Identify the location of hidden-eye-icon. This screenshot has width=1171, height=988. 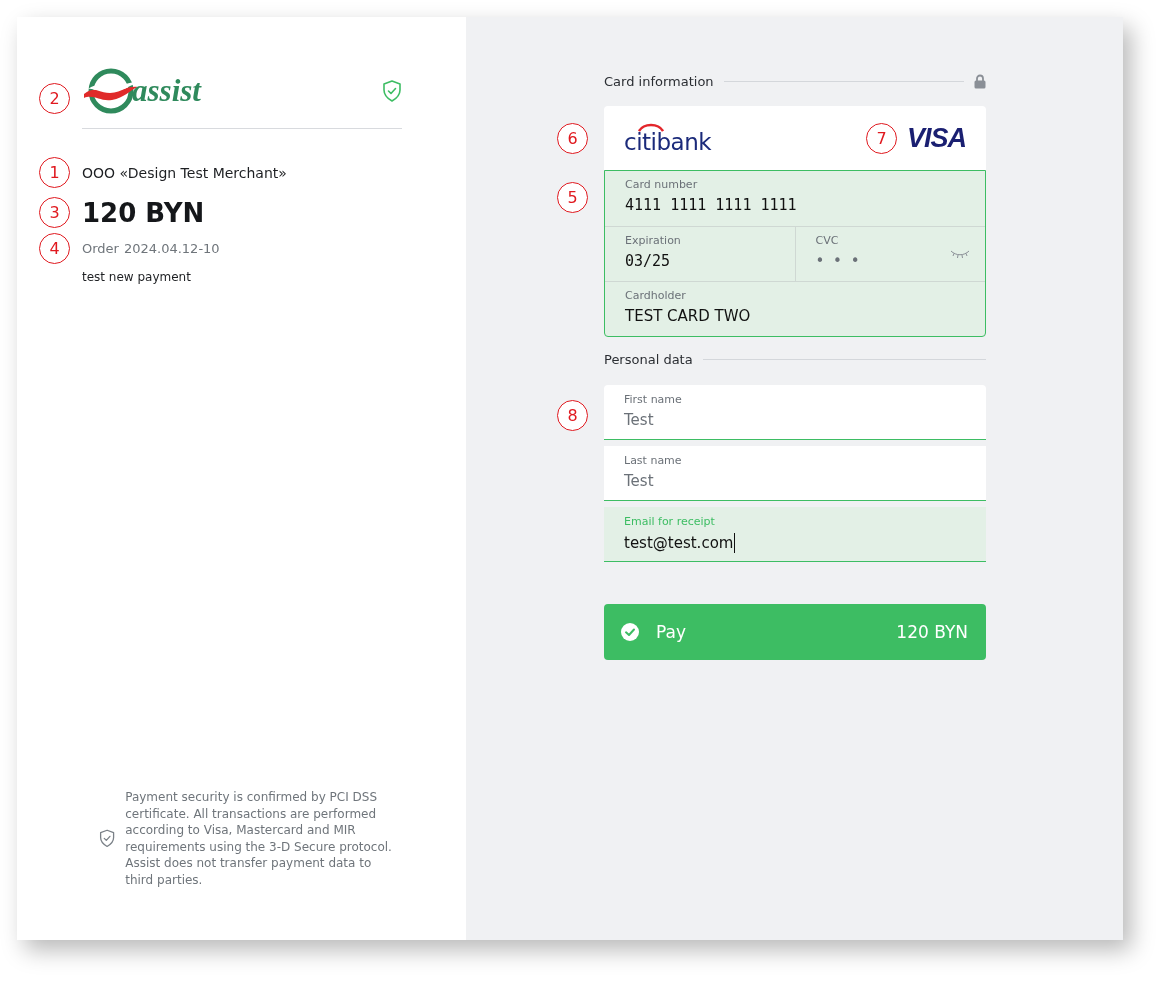
(960, 254).